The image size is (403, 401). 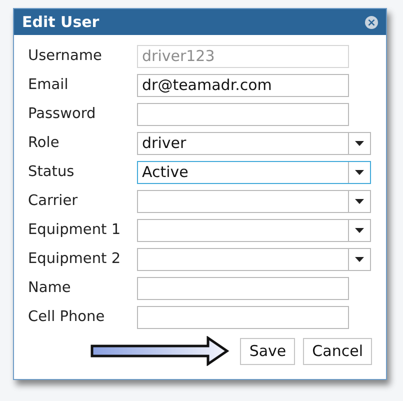 What do you see at coordinates (67, 317) in the screenshot?
I see `field-label: Cell Phone` at bounding box center [67, 317].